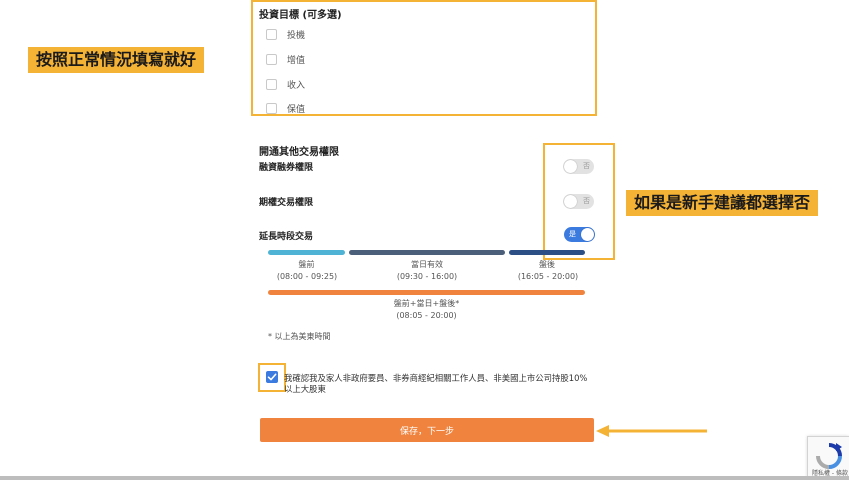  Describe the element at coordinates (427, 264) in the screenshot. I see `session-regular-name: 當日有效` at that location.